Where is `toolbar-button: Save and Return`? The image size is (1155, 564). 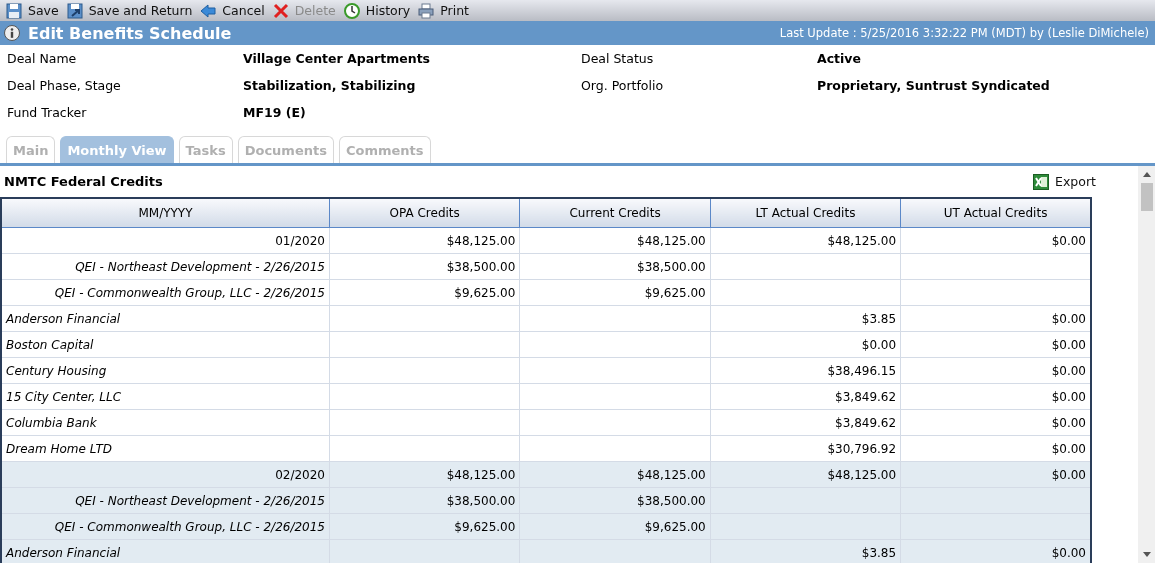
toolbar-button: Save and Return is located at coordinates (131, 10).